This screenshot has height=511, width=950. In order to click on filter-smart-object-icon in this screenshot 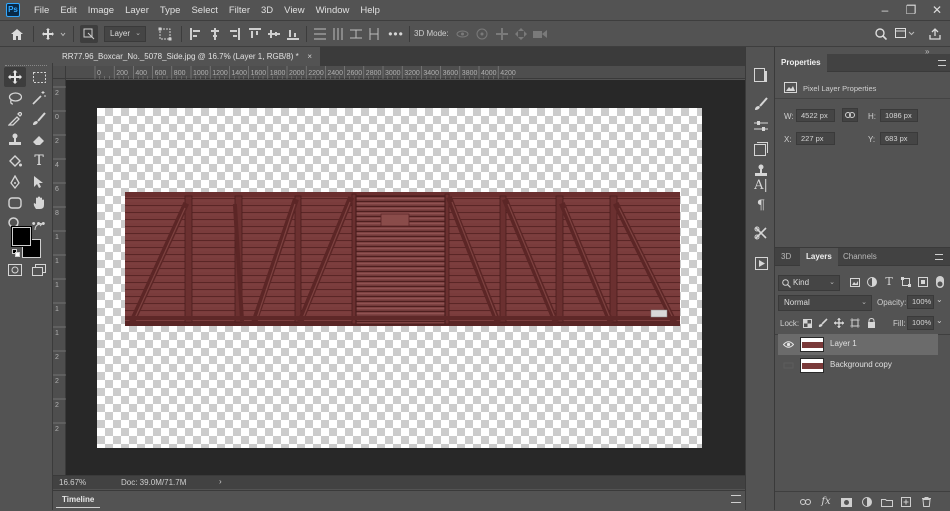, I will do `click(923, 282)`.